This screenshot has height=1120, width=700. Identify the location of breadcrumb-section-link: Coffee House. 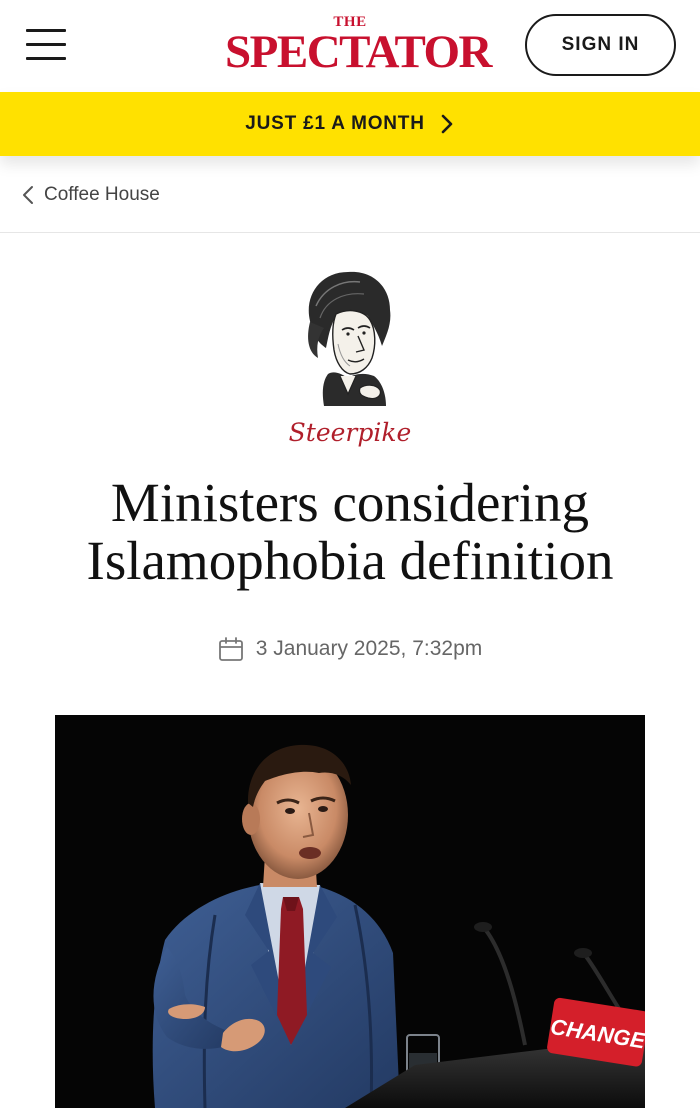
(102, 195).